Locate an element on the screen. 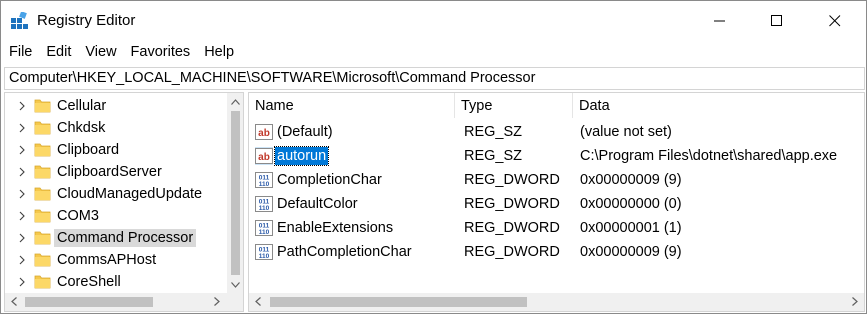 The height and width of the screenshot is (314, 867). menu-favorites: Favorites is located at coordinates (161, 52).